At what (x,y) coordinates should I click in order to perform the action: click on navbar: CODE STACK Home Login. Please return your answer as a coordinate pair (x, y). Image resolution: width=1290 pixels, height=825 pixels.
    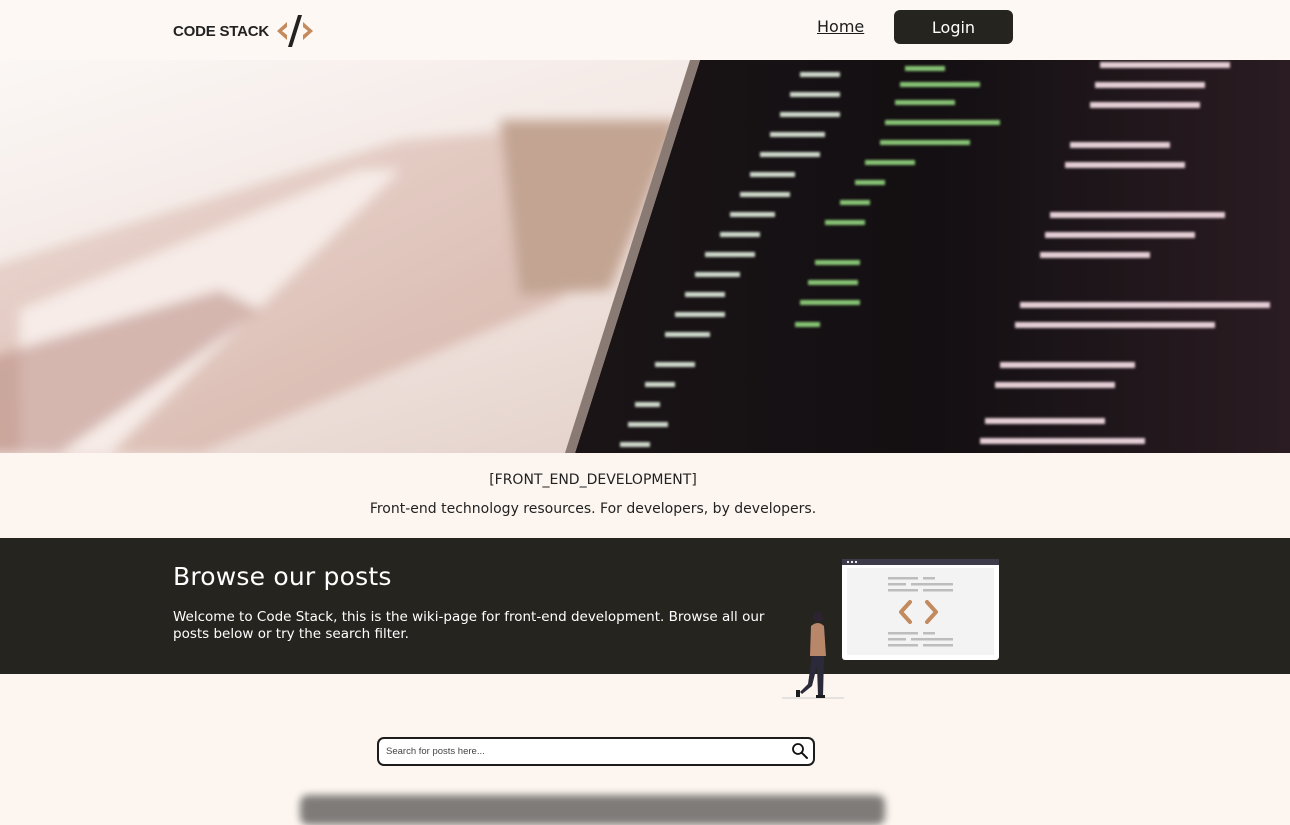
    Looking at the image, I should click on (645, 30).